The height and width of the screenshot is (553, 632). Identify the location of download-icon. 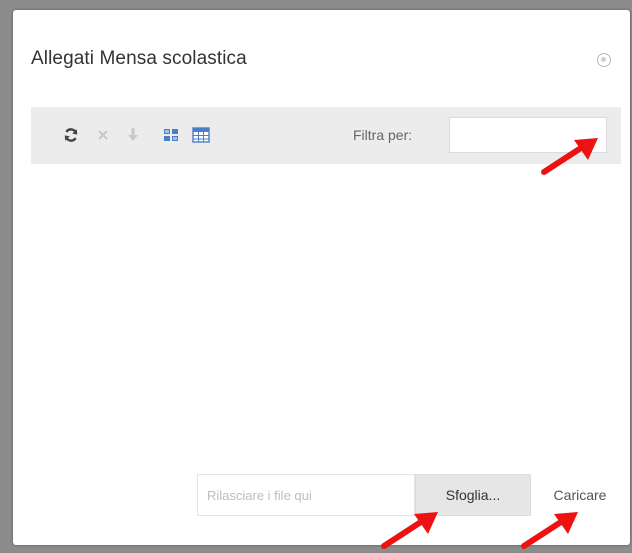
(133, 135).